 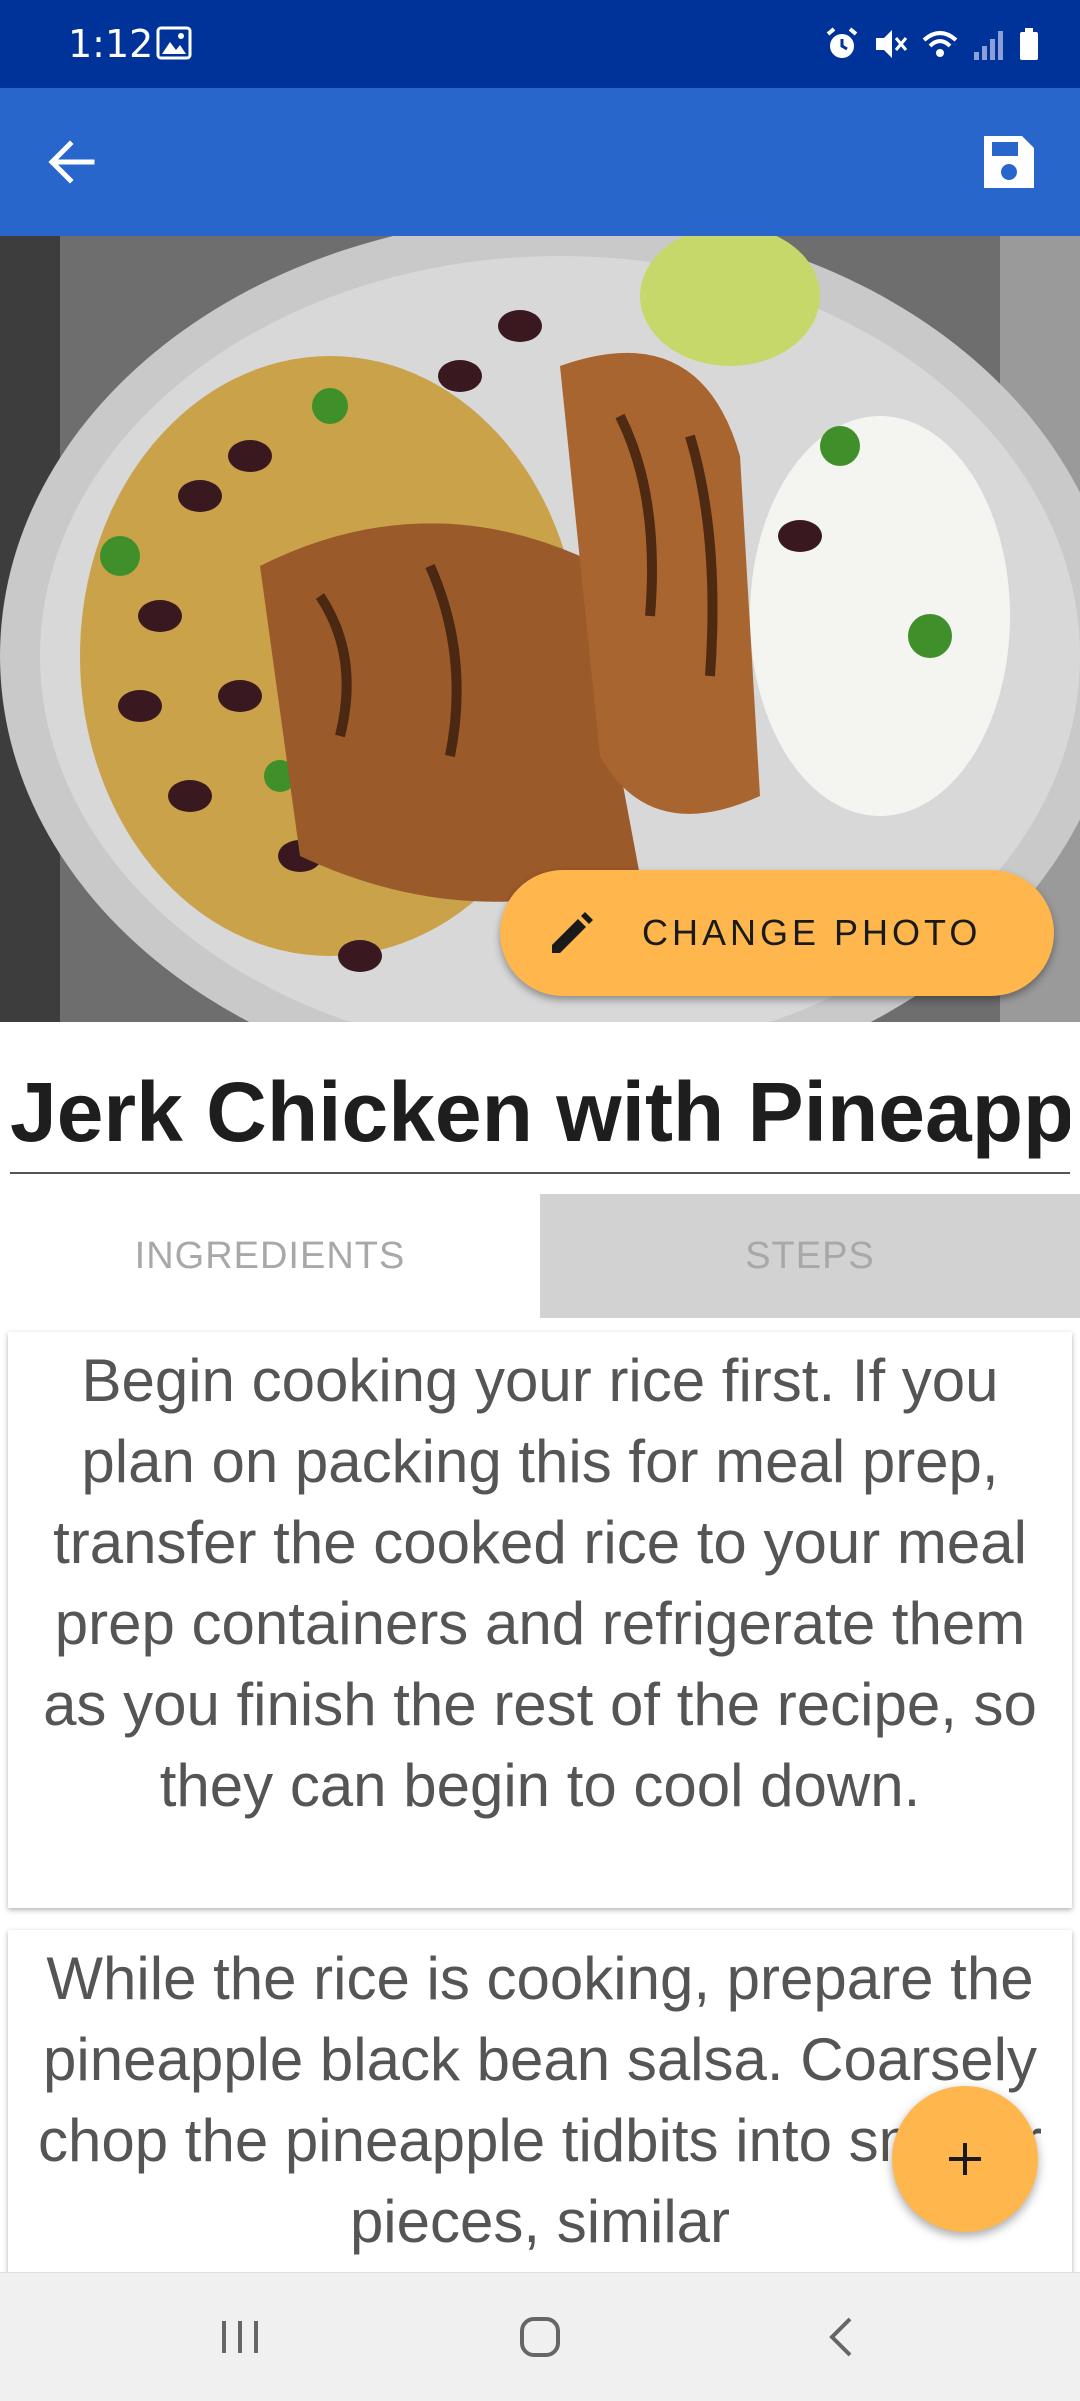 I want to click on recents-icon, so click(x=240, y=2337).